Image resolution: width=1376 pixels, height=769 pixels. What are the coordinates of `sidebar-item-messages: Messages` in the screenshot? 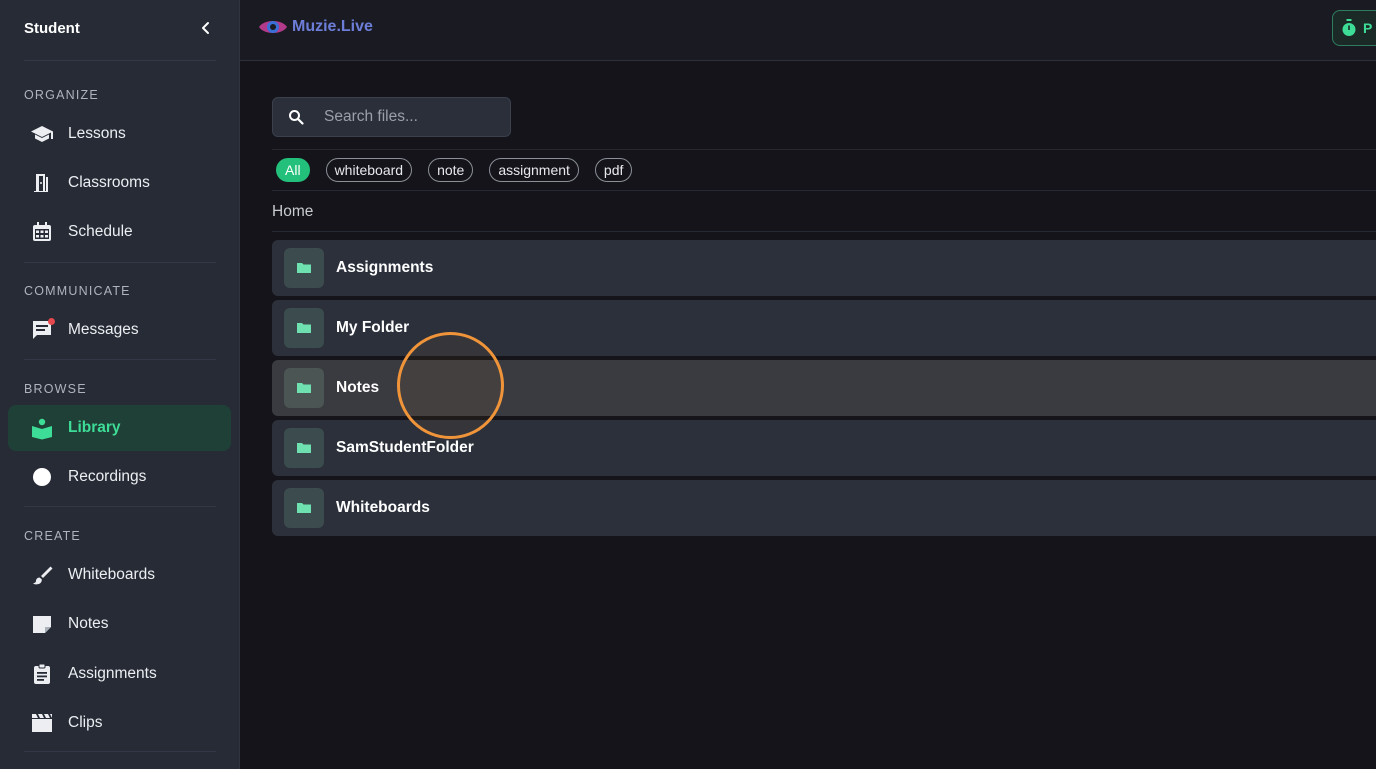 It's located at (119, 330).